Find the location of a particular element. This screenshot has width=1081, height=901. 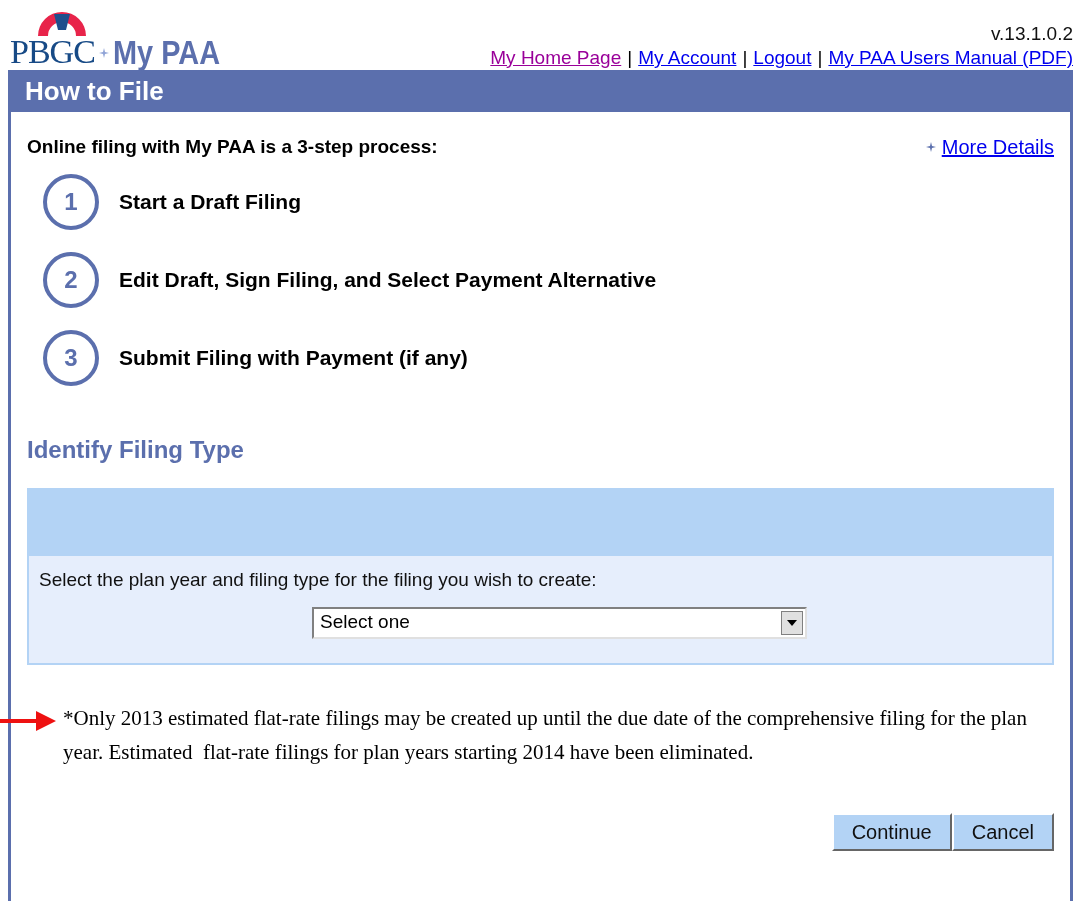

nav-link: My PAA Users Manual (PDF) is located at coordinates (950, 58).